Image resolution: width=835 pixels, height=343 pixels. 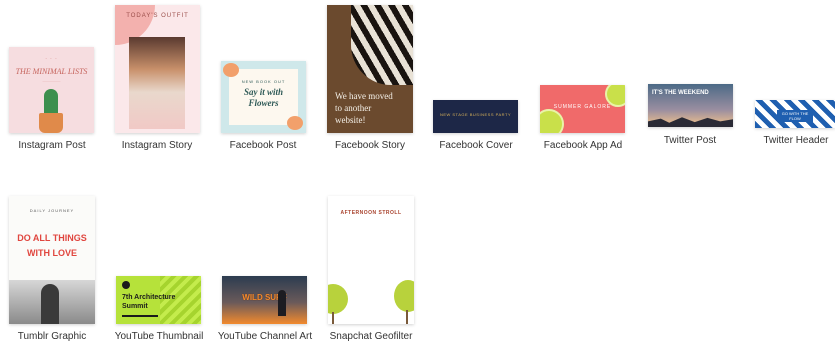 What do you see at coordinates (135, 306) in the screenshot?
I see `youtube-thumbnail-design-title-2: Summit` at bounding box center [135, 306].